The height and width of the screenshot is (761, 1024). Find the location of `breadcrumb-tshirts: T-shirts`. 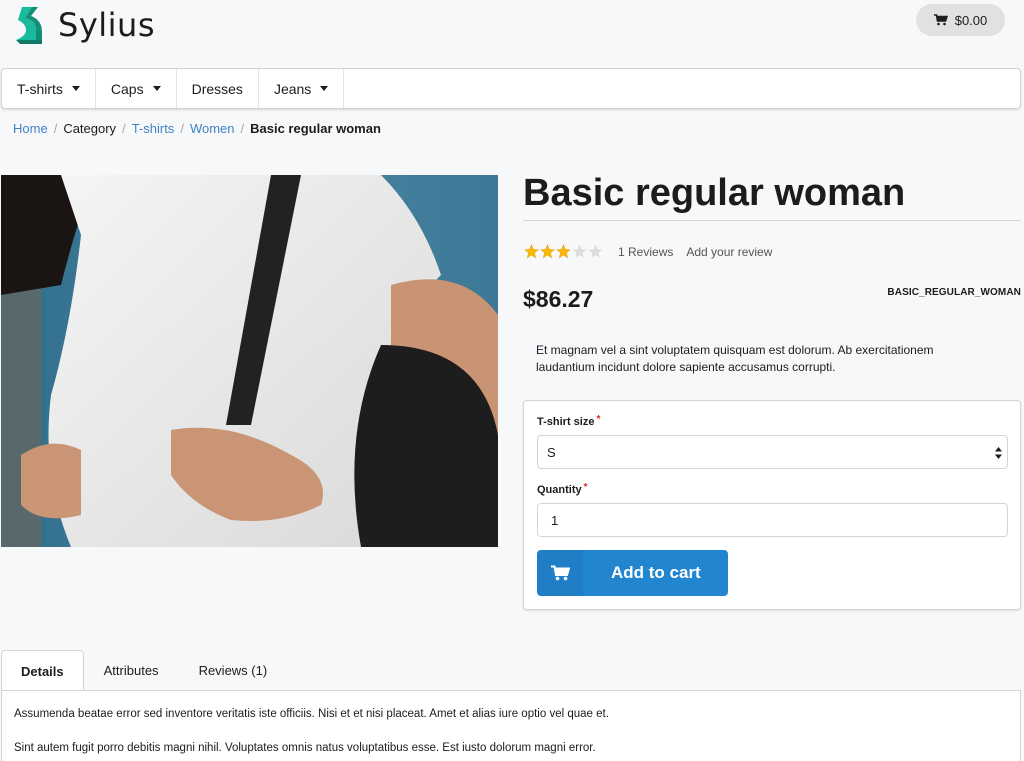

breadcrumb-tshirts: T-shirts is located at coordinates (153, 128).